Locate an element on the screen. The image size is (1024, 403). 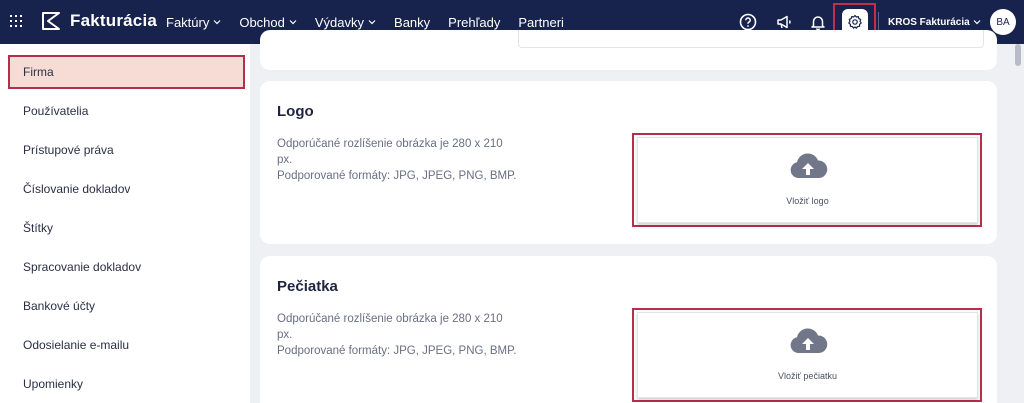
scrollbar-track is located at coordinates (1017, 223).